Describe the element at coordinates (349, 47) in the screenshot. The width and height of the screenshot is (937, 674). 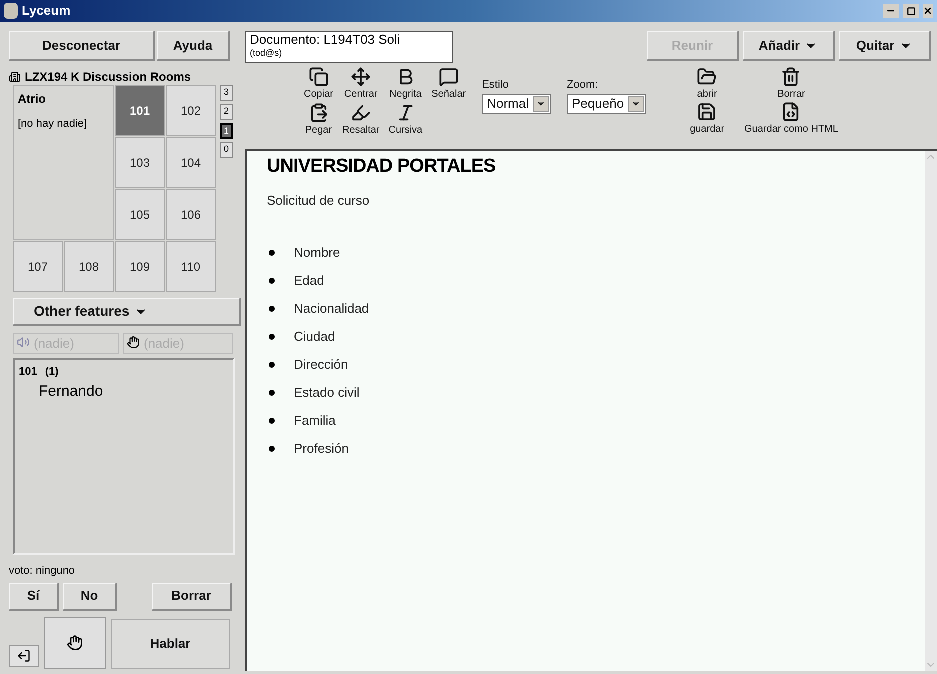
I see `document-field: Documento: L194T03 Soli (tod@s)` at that location.